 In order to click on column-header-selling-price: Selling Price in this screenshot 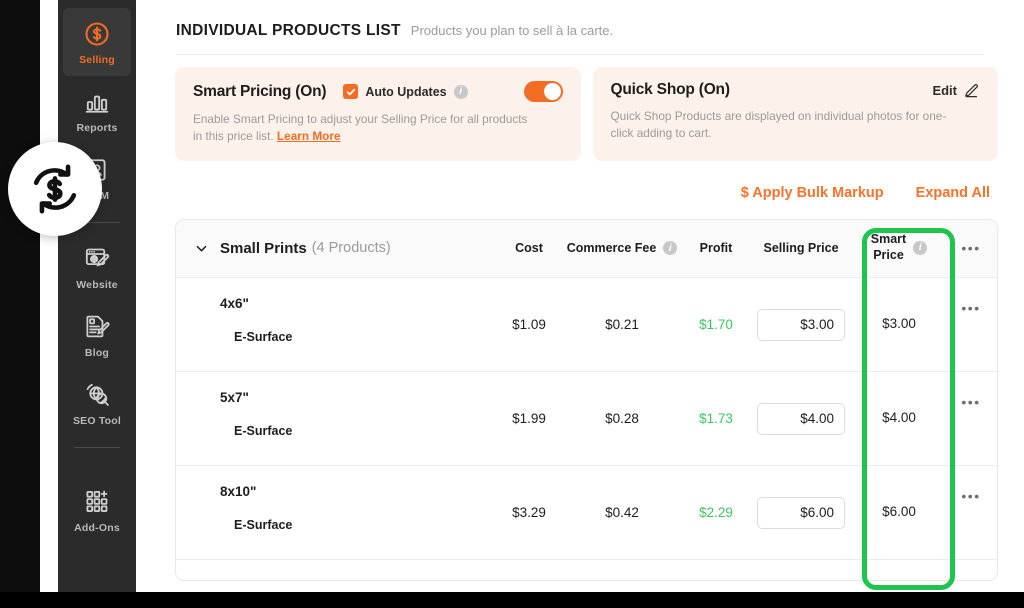, I will do `click(801, 248)`.